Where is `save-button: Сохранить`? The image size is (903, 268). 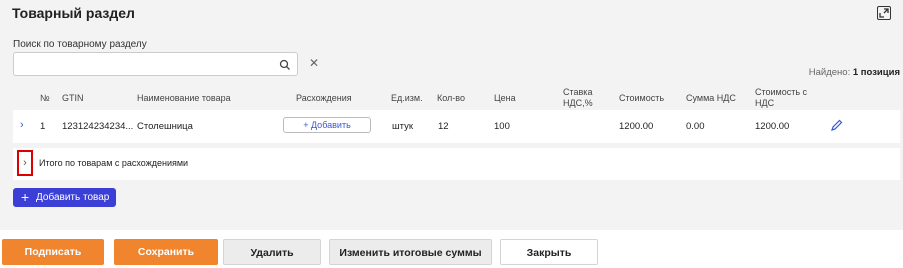 save-button: Сохранить is located at coordinates (166, 252).